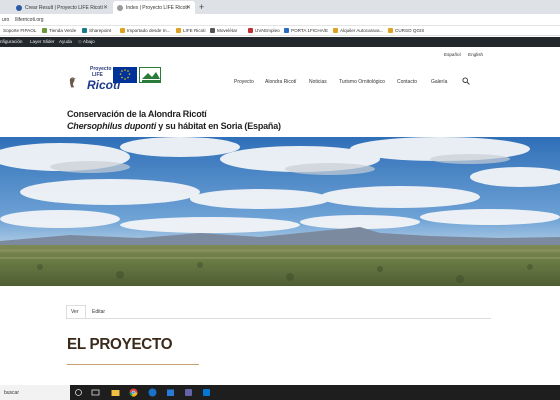  What do you see at coordinates (75, 312) in the screenshot?
I see `tab-ver: Ver` at bounding box center [75, 312].